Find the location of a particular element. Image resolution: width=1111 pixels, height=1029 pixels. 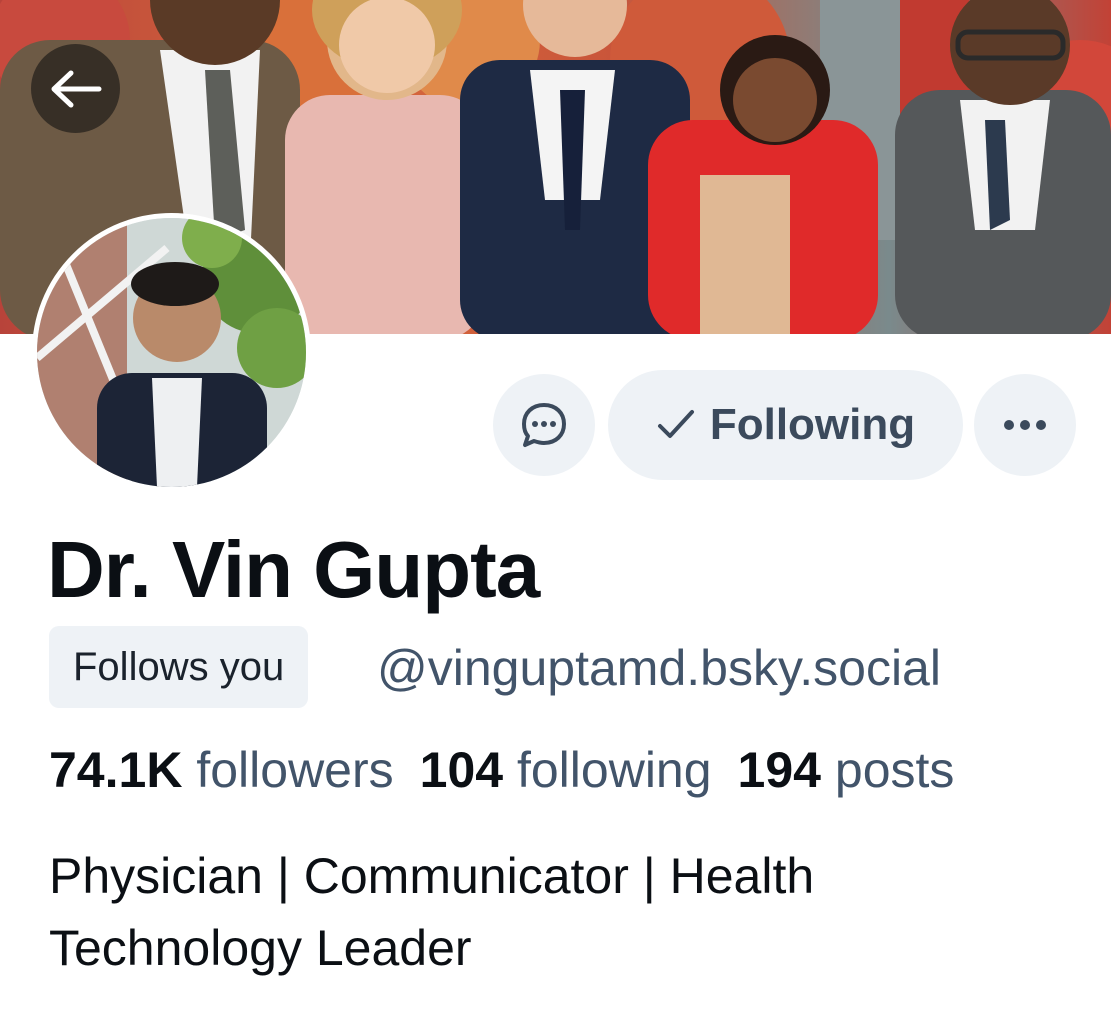

following-label: following is located at coordinates (614, 770).